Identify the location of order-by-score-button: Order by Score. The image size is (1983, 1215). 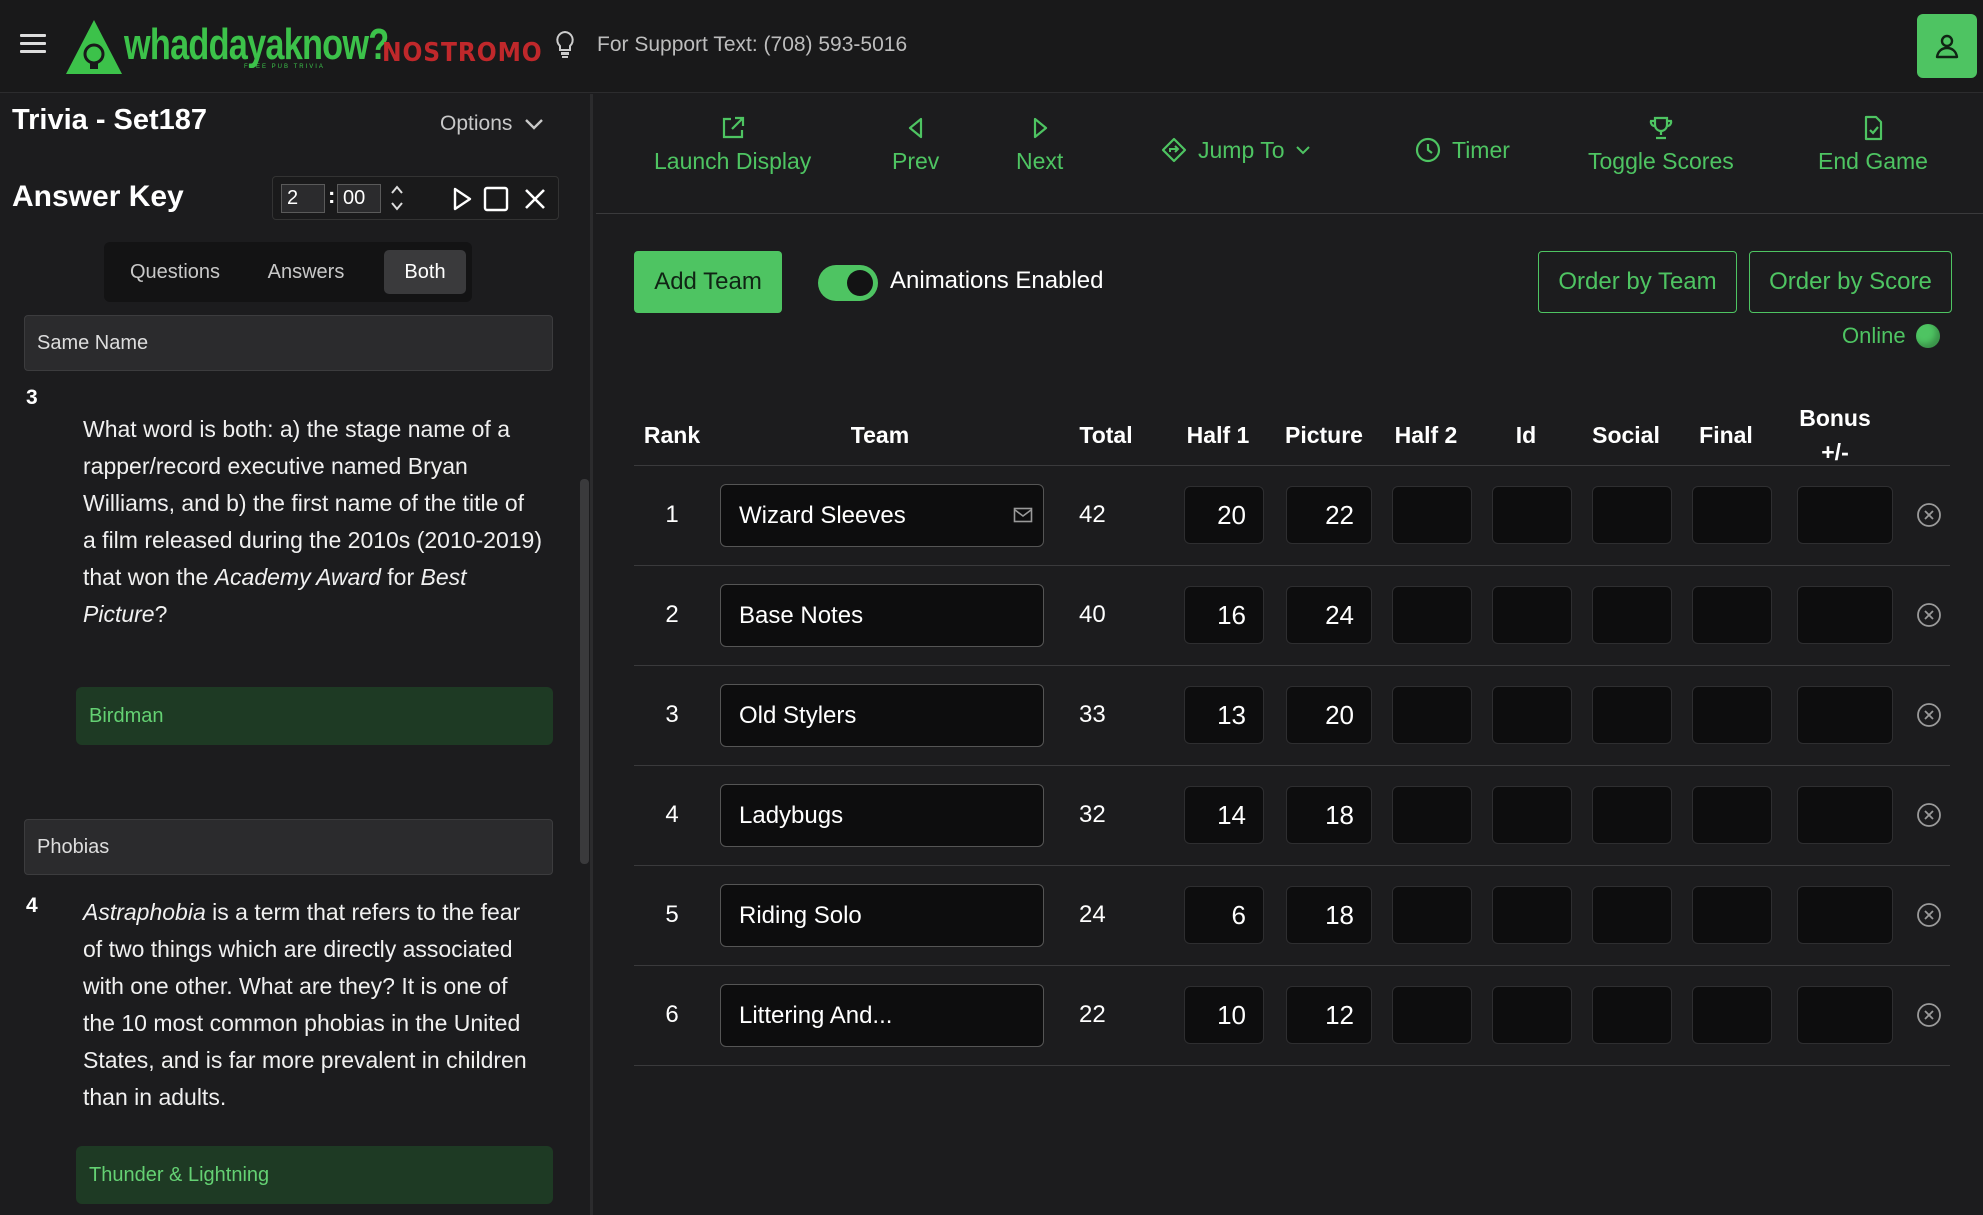
(1850, 282).